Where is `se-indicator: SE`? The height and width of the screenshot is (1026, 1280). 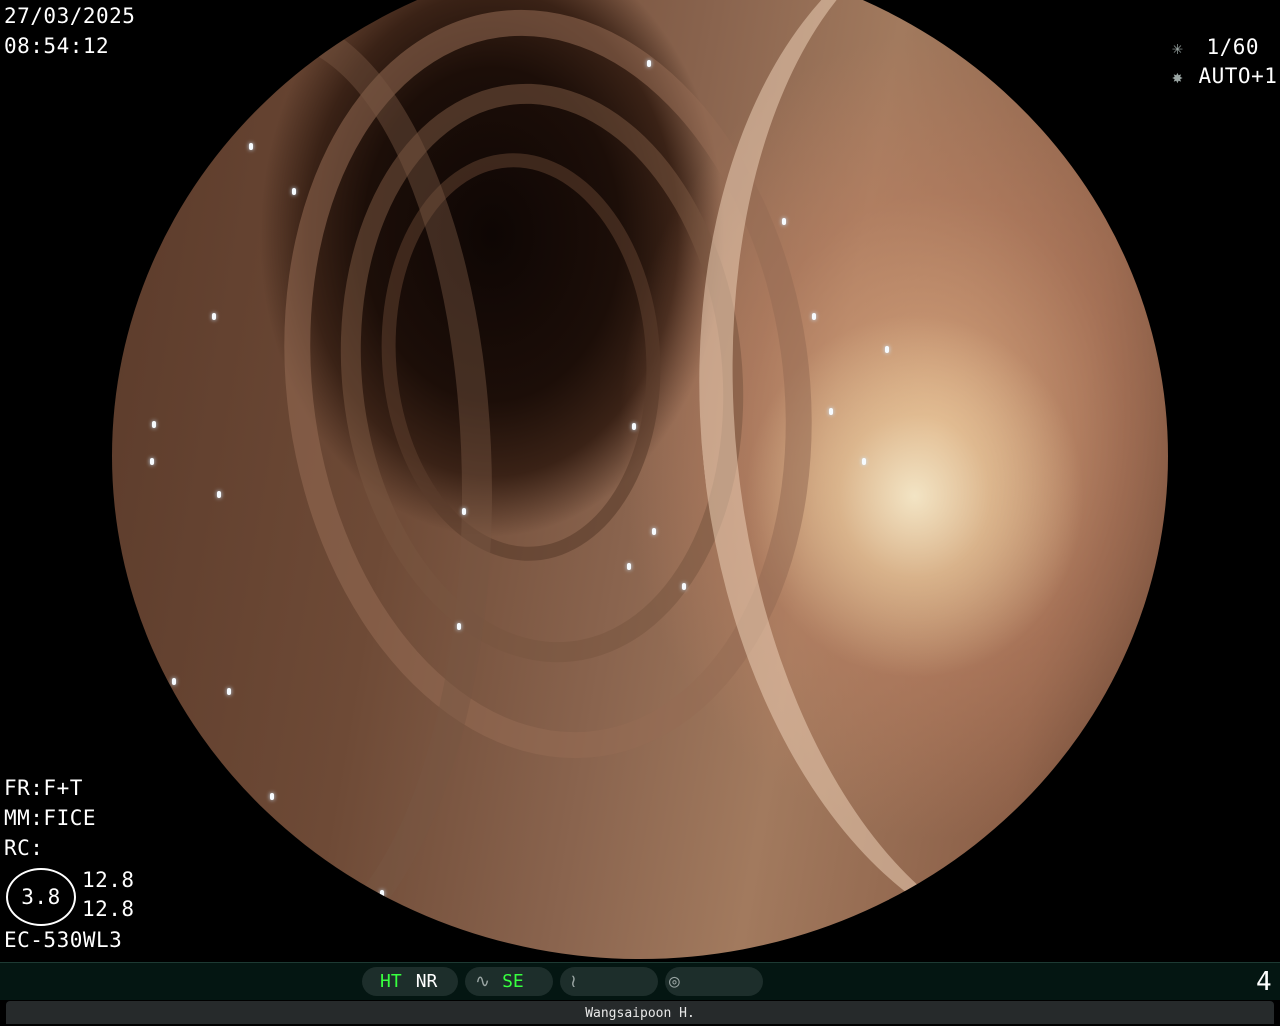 se-indicator: SE is located at coordinates (513, 981).